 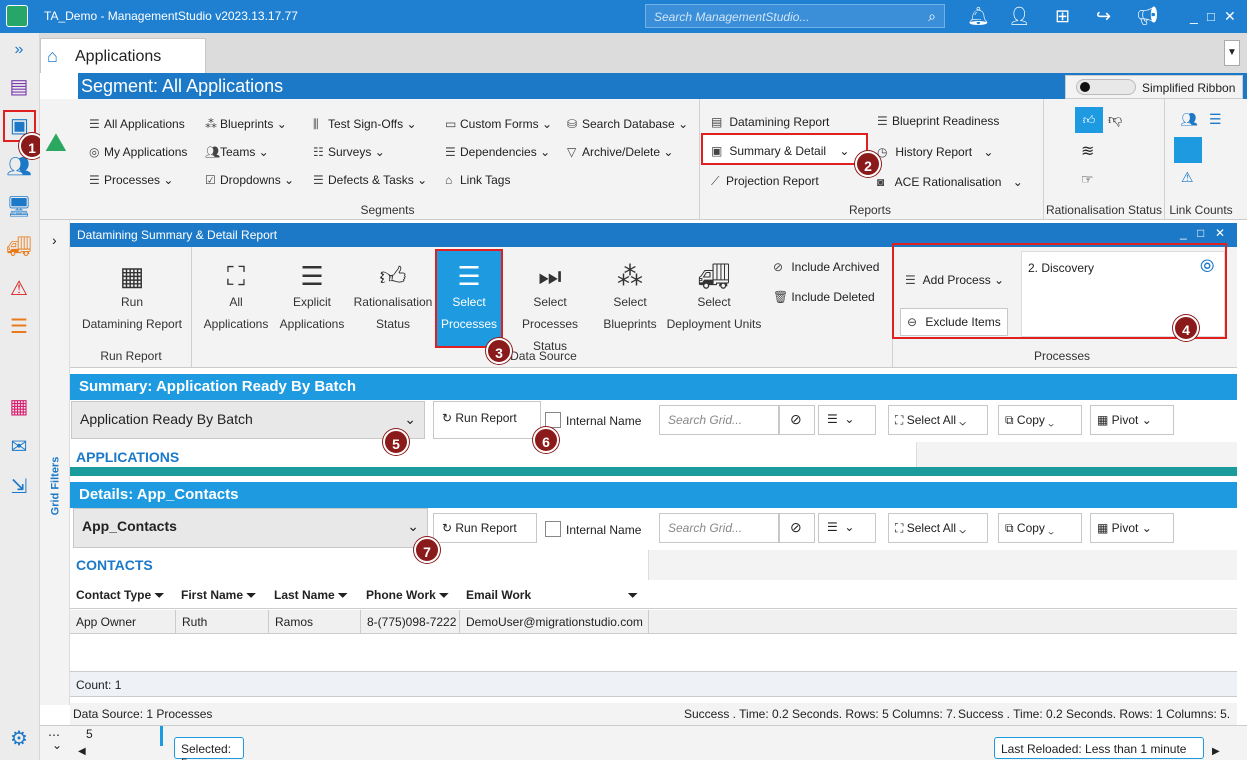 I want to click on scroll-right-icon: ▶, so click(x=1216, y=751).